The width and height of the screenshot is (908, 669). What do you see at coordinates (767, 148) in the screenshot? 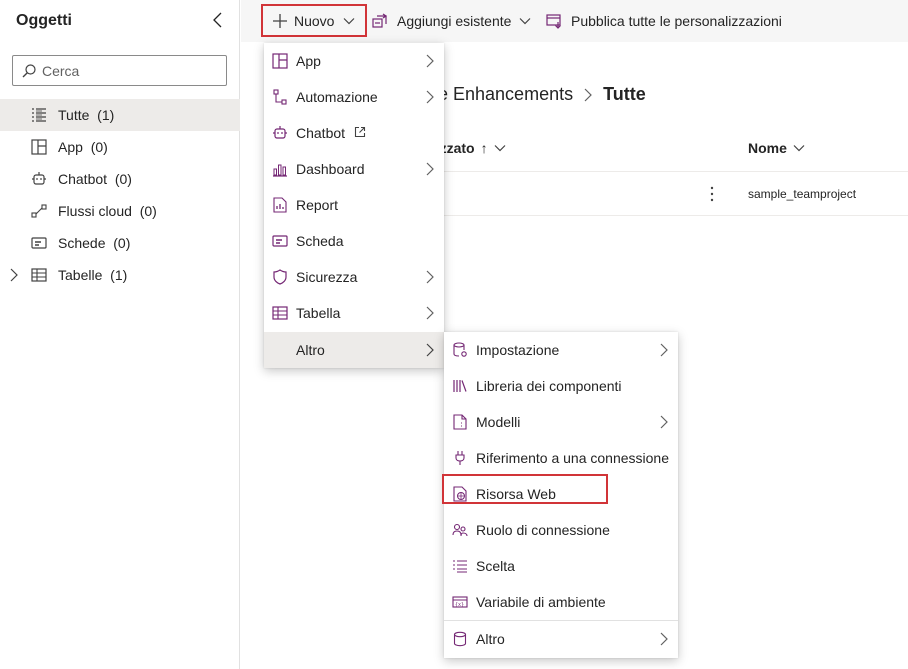
I see `column-header-label: Nome` at bounding box center [767, 148].